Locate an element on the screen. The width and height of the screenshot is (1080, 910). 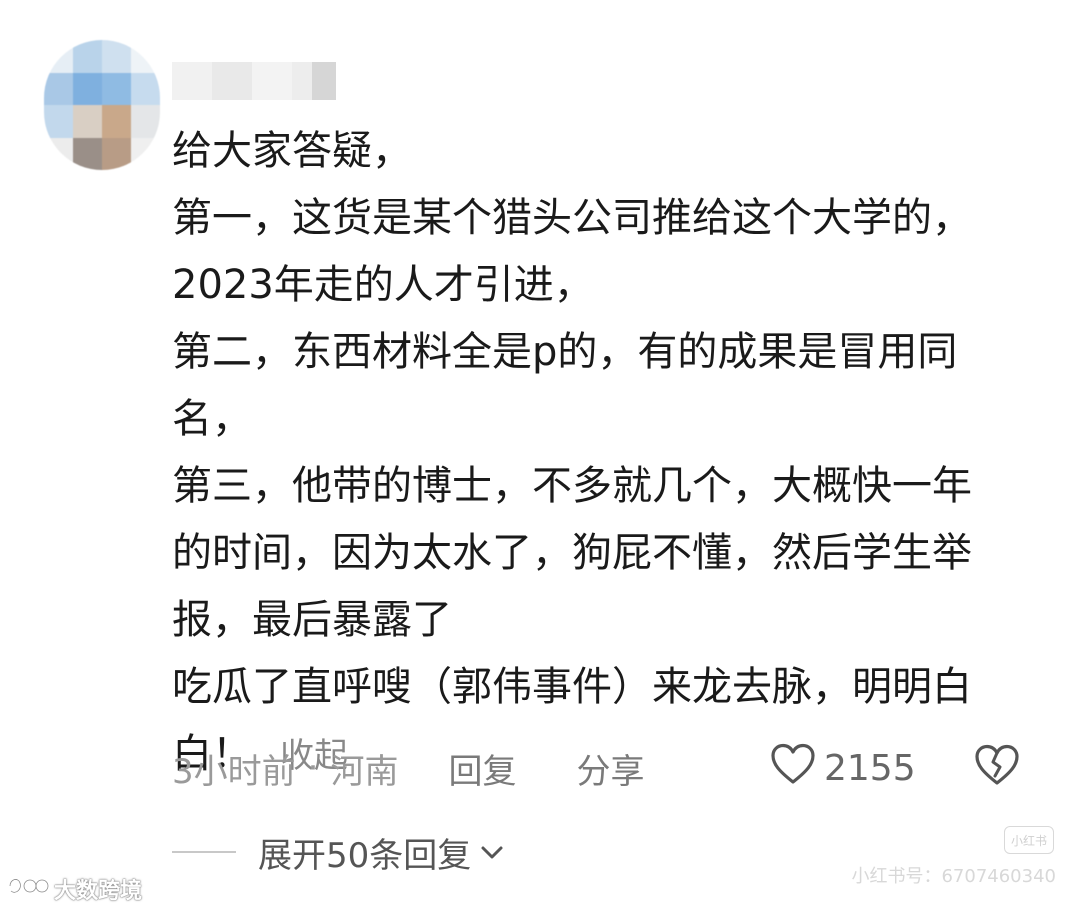
broken-heart-icon is located at coordinates (997, 769).